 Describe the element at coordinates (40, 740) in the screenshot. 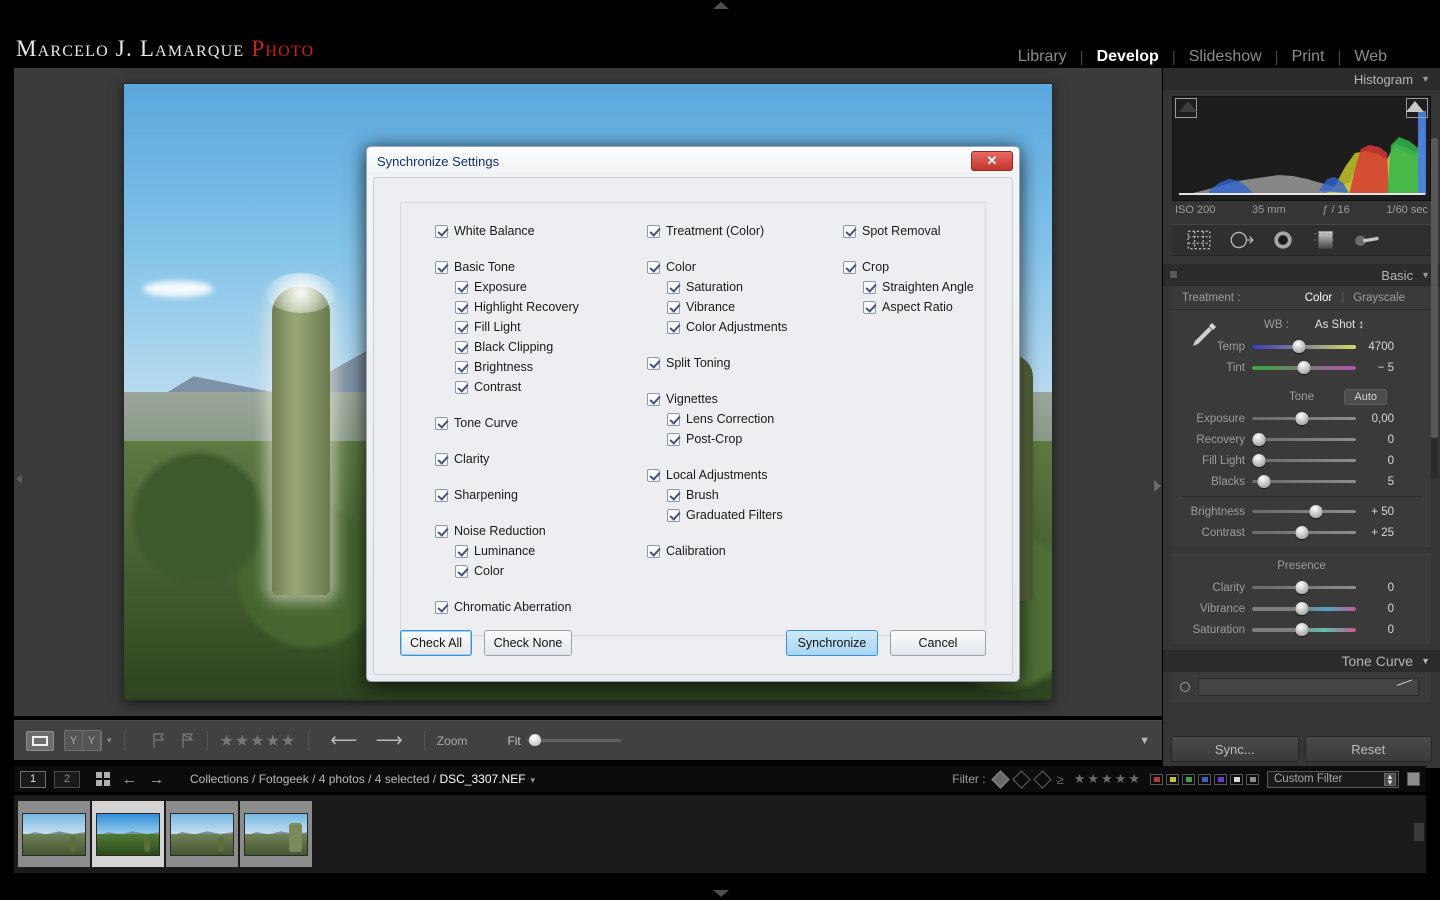

I see `loupe-view-icon` at that location.